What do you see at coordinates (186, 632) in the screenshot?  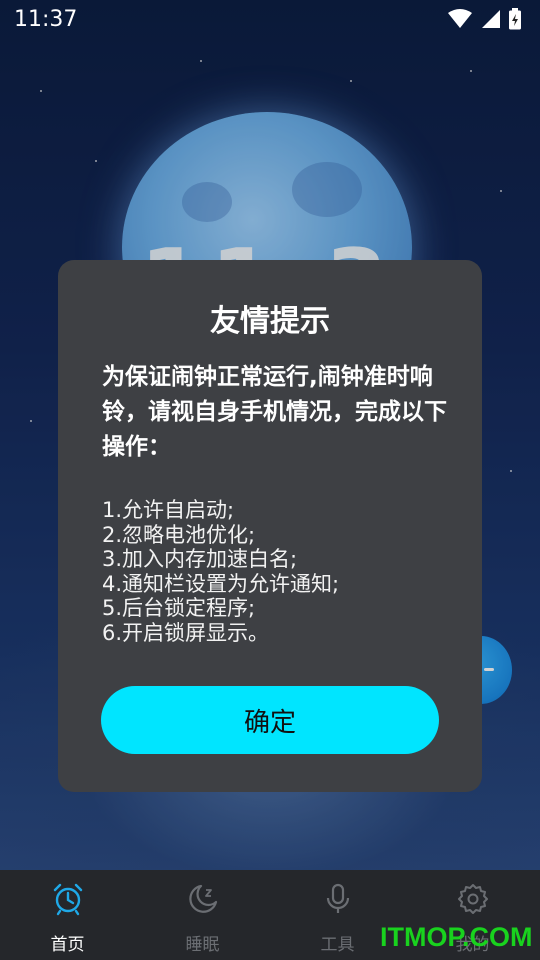 I see `step-item: 6.开启锁屏显示。` at bounding box center [186, 632].